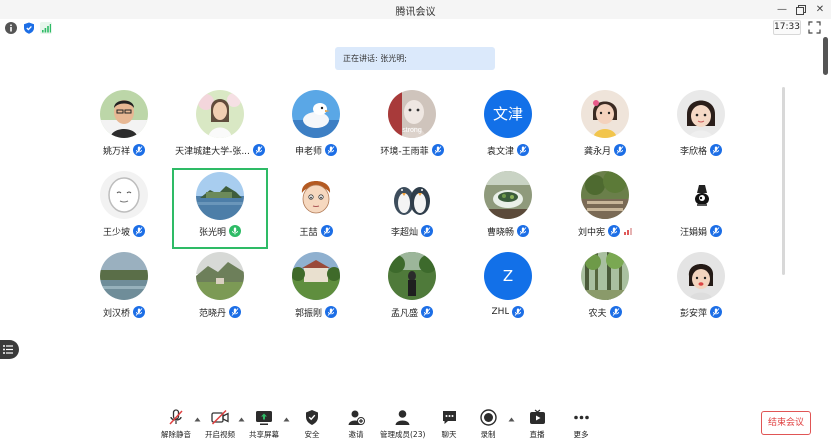 The height and width of the screenshot is (441, 831). I want to click on participant-tile: 郭振刚, so click(316, 291).